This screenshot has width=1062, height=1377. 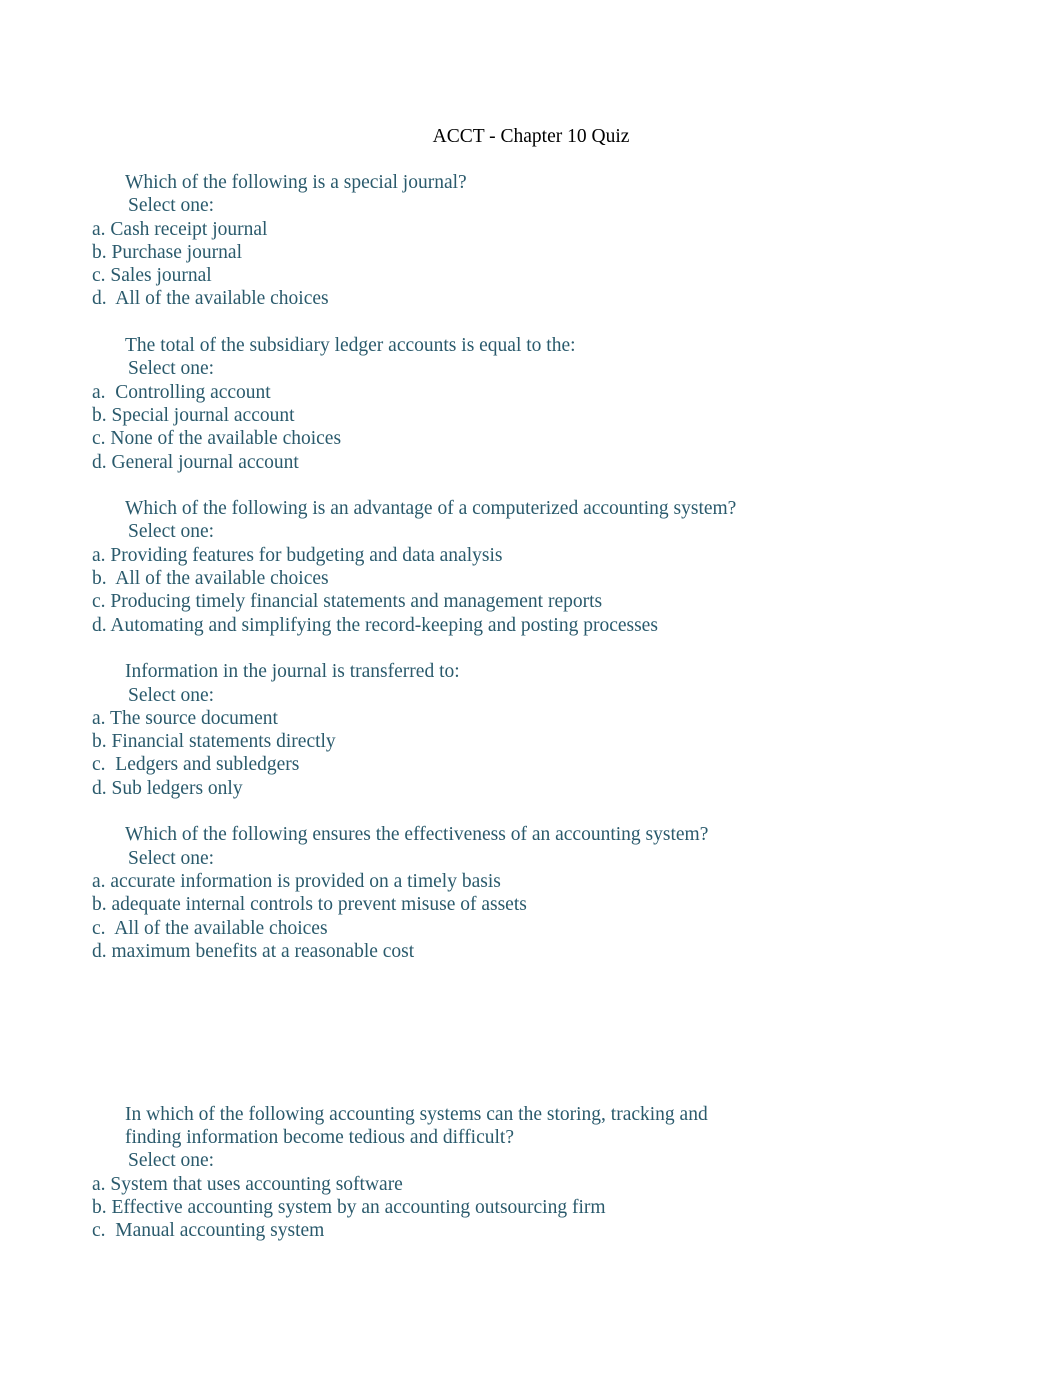 What do you see at coordinates (577, 1184) in the screenshot?
I see `answer-option-a: a. System that uses accounting software` at bounding box center [577, 1184].